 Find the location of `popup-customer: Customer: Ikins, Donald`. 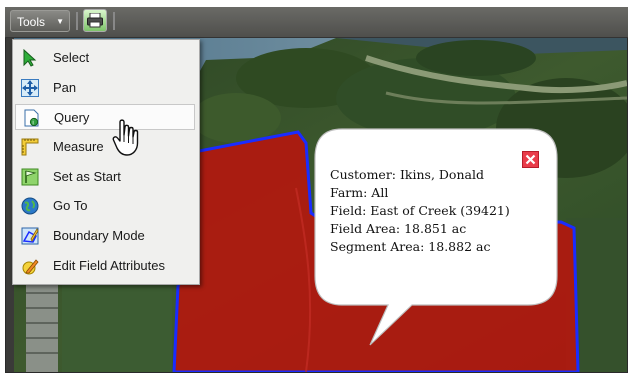

popup-customer: Customer: Ikins, Donald is located at coordinates (407, 174).